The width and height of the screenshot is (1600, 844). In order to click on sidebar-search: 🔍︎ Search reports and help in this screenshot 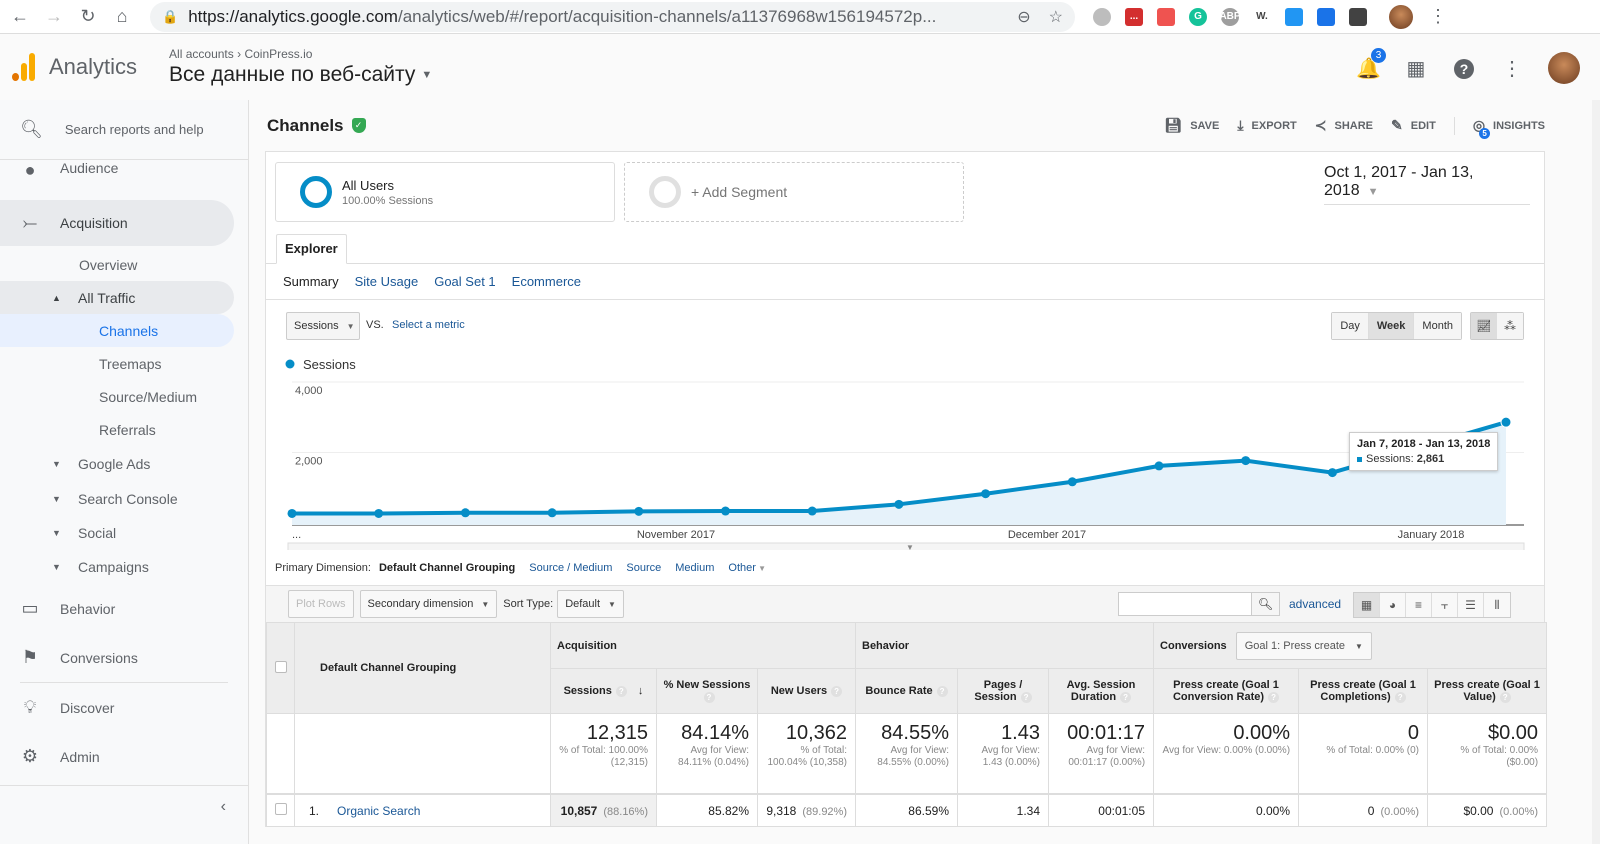, I will do `click(124, 130)`.